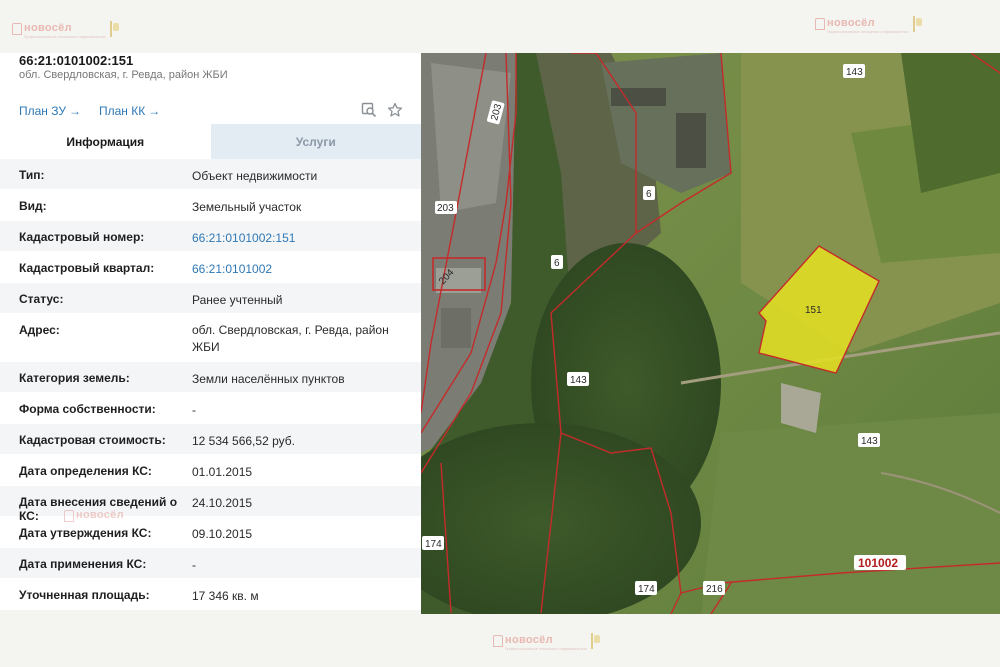 Image resolution: width=1000 pixels, height=667 pixels. I want to click on star-icon, so click(395, 110).